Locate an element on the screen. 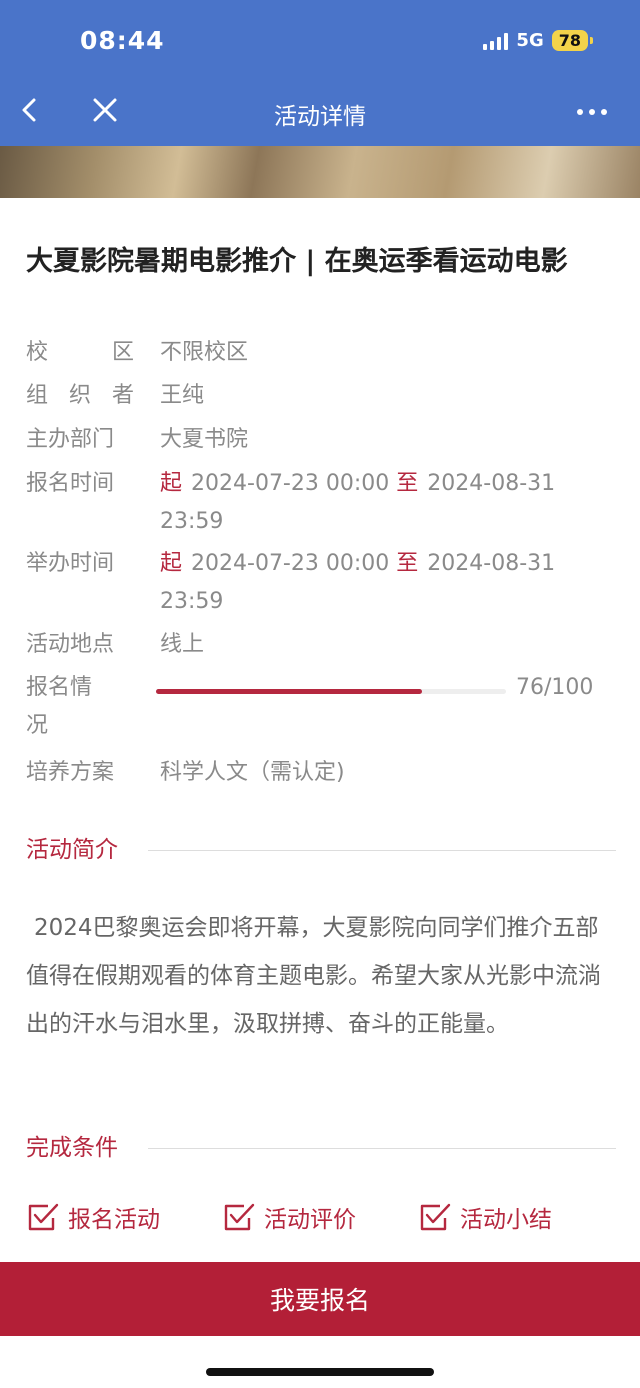 The image size is (640, 1388). more-button is located at coordinates (592, 110).